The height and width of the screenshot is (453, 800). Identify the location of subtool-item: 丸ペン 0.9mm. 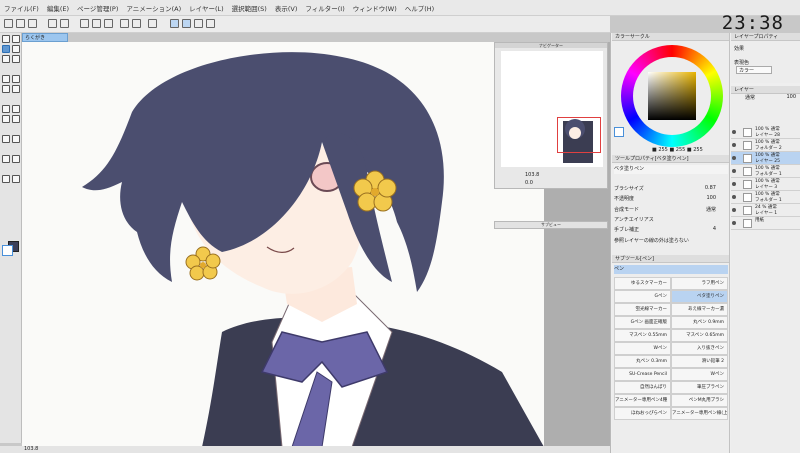
(699, 322).